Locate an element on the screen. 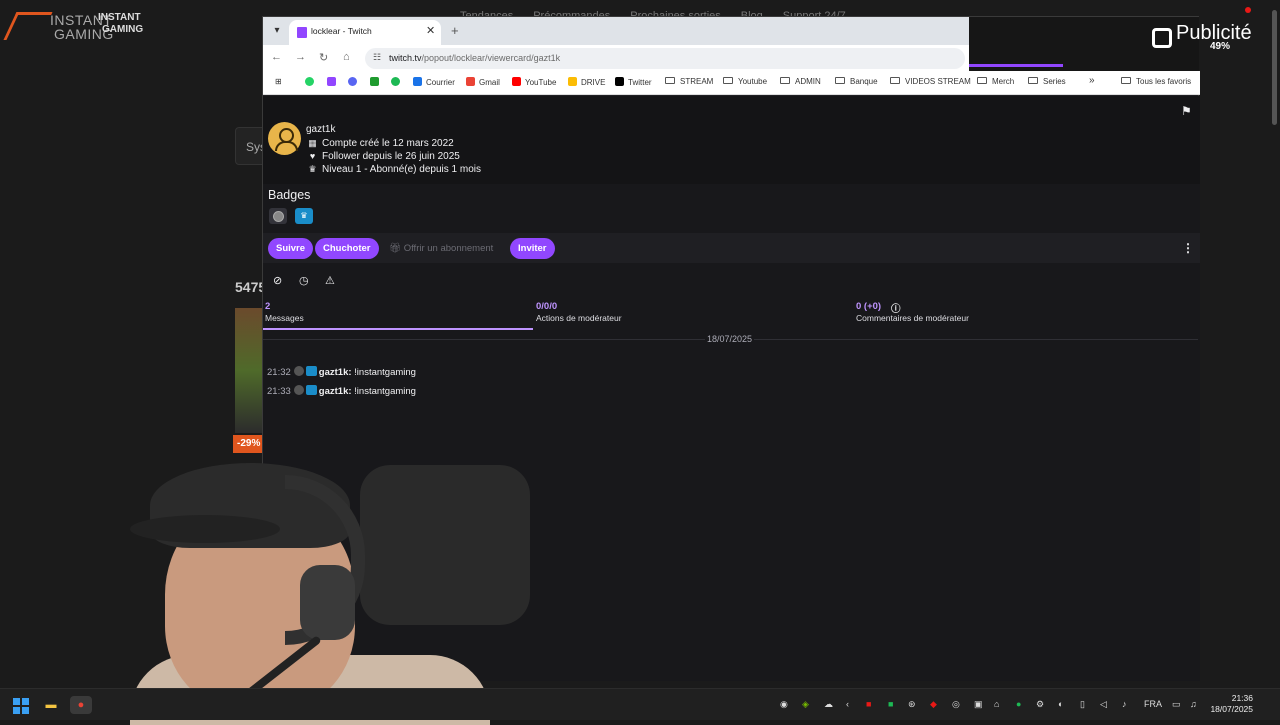 This screenshot has width=1280, height=725. stat-mod-actions-value: 0/0/0 is located at coordinates (547, 306).